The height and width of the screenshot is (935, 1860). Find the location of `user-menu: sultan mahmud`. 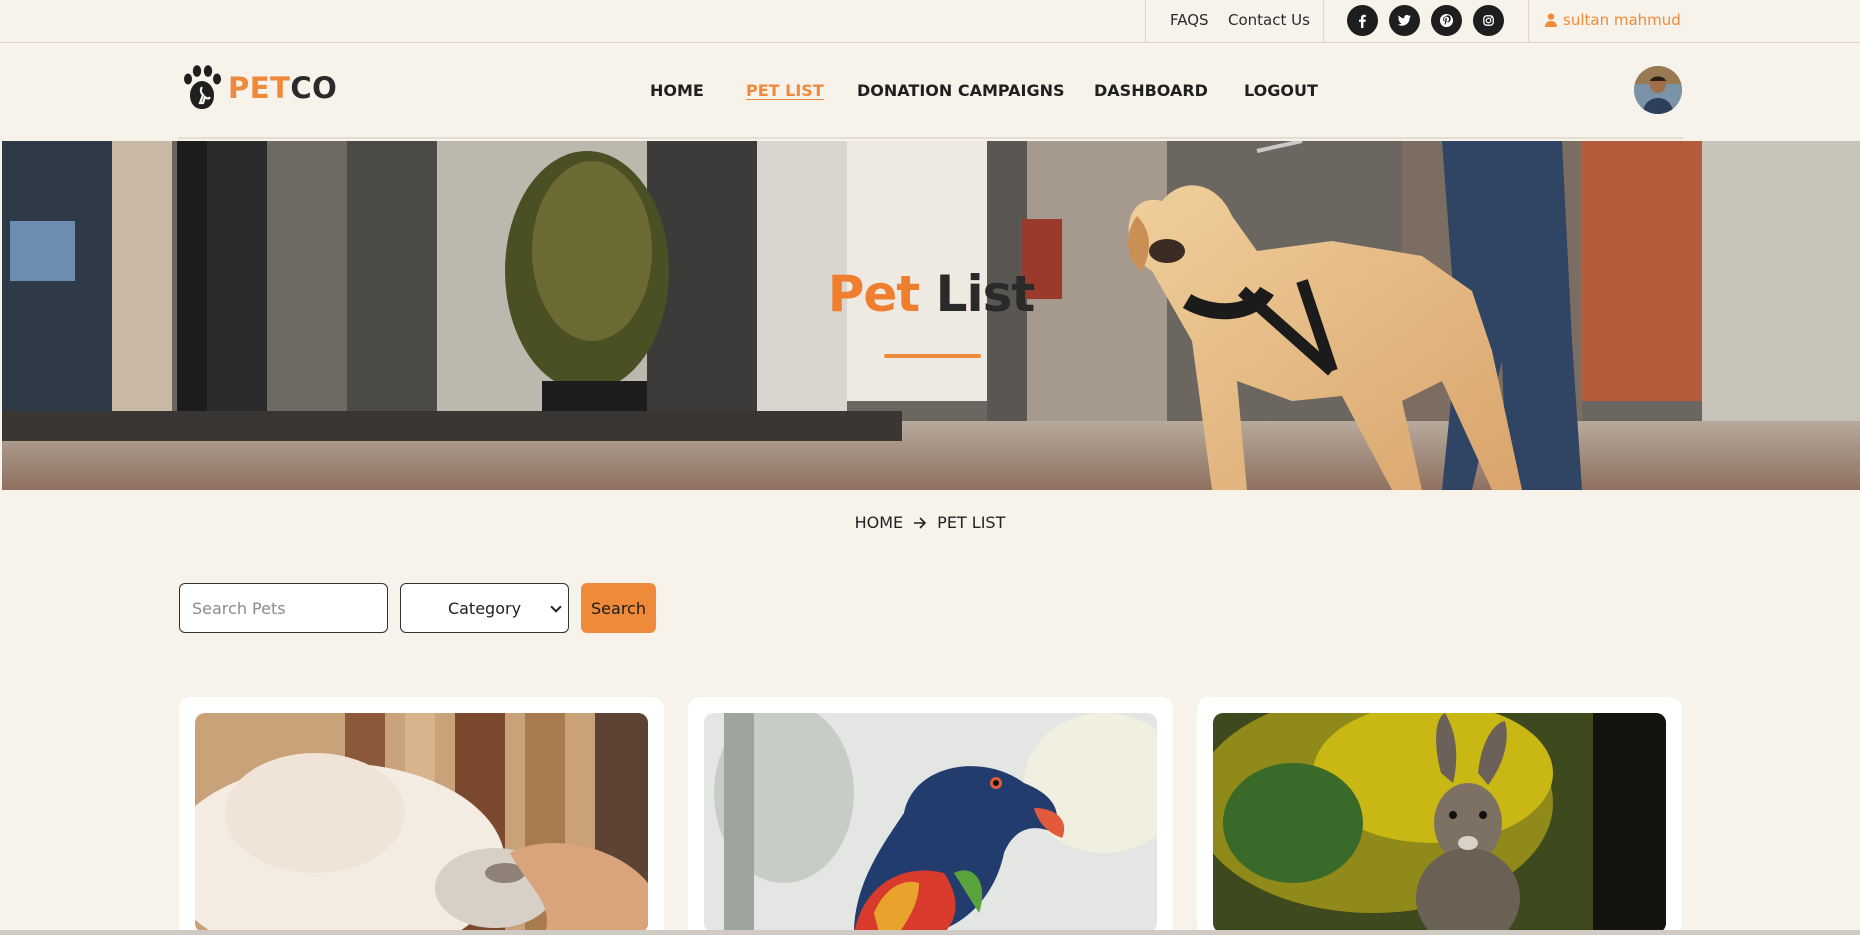

user-menu: sultan mahmud is located at coordinates (1613, 20).